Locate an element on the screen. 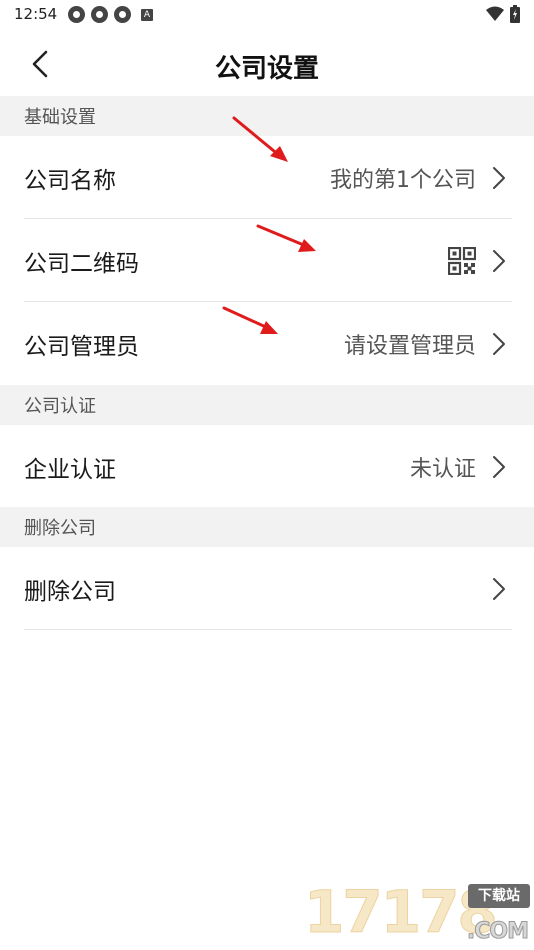  row-value: 请设置管理员 is located at coordinates (409, 346).